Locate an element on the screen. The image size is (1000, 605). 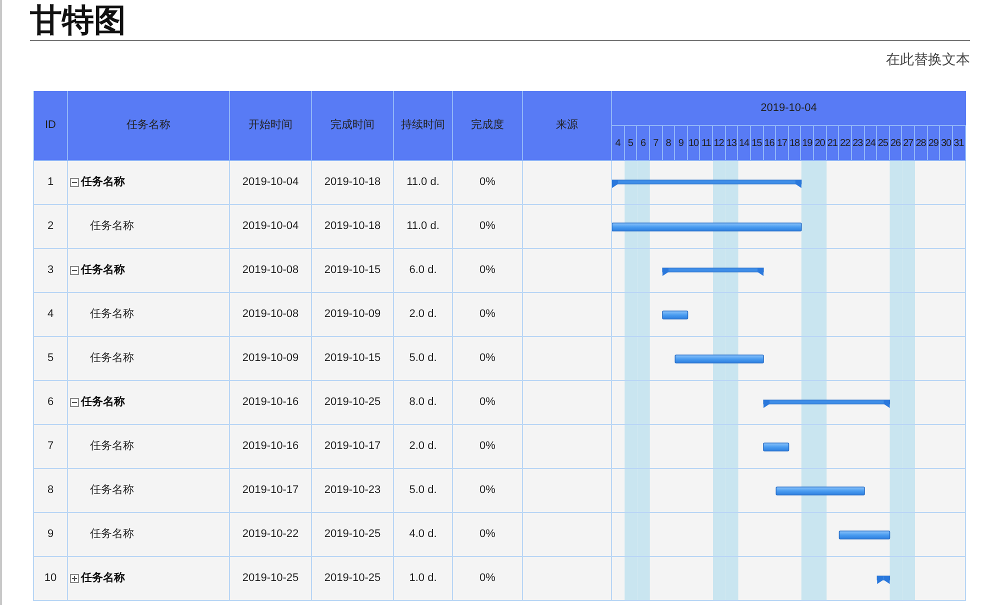
expand-icon is located at coordinates (74, 578).